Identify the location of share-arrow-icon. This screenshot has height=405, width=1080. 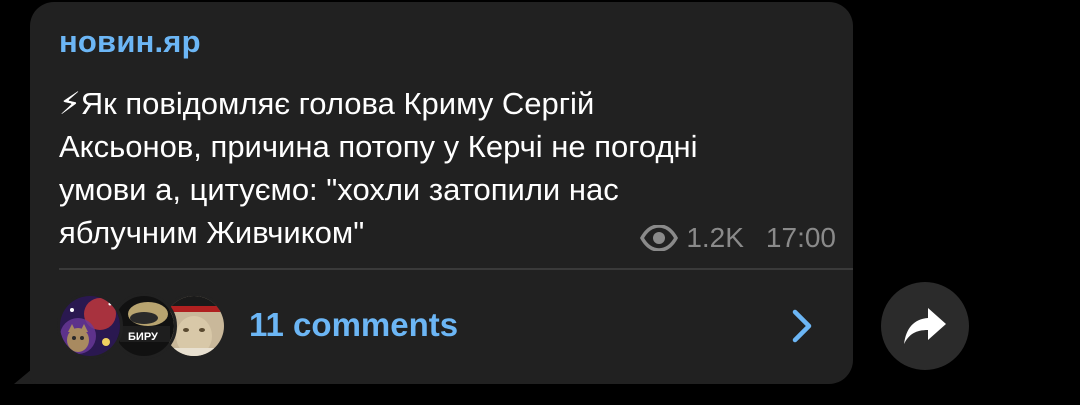
(925, 326).